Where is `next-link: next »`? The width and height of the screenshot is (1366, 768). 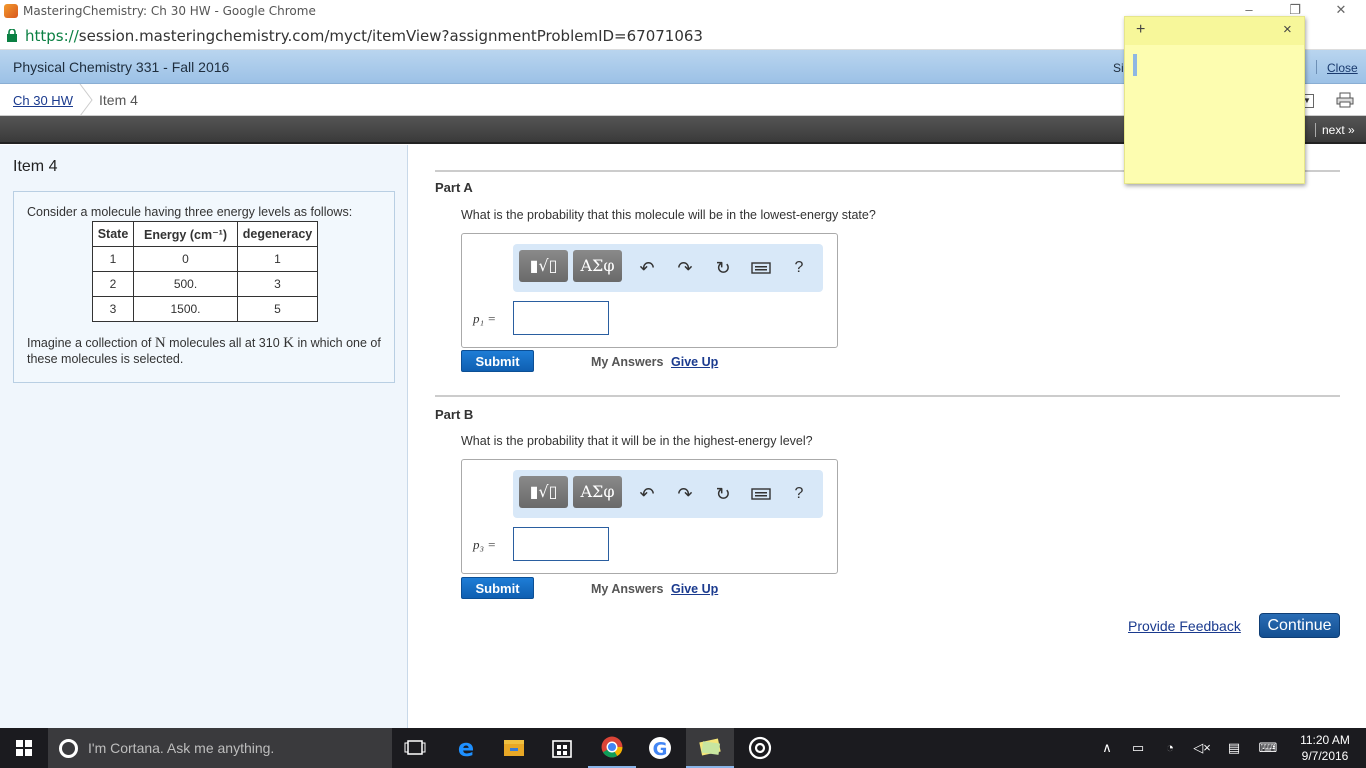 next-link: next » is located at coordinates (1335, 130).